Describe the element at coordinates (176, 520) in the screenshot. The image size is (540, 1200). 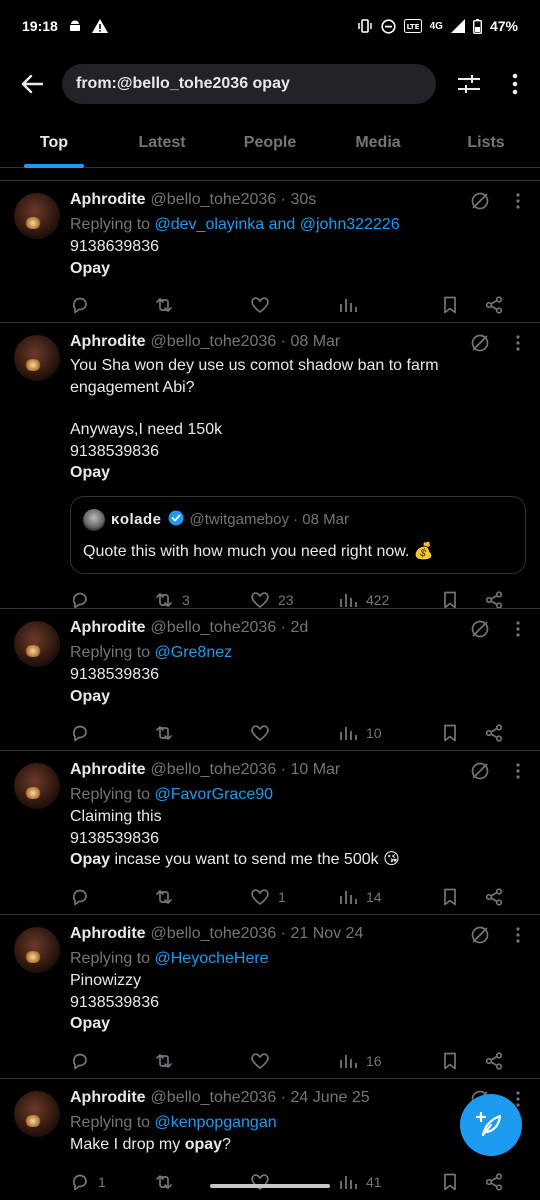
I see `verified-badge-icon` at that location.